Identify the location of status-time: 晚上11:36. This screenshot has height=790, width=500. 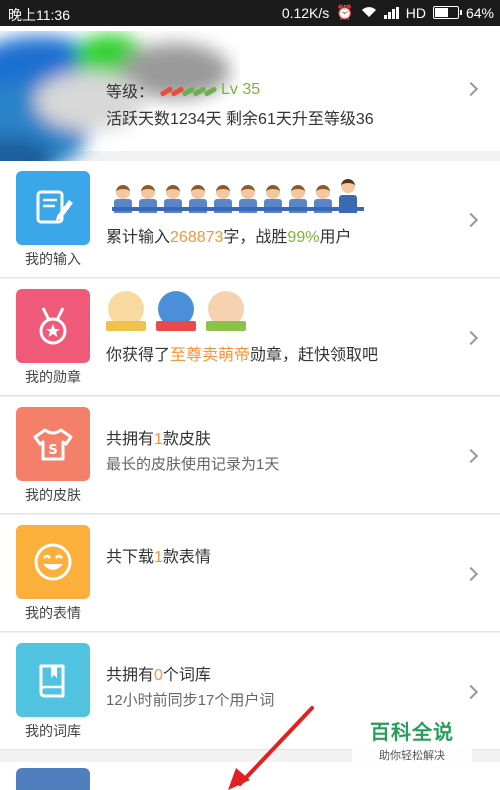
(39, 15).